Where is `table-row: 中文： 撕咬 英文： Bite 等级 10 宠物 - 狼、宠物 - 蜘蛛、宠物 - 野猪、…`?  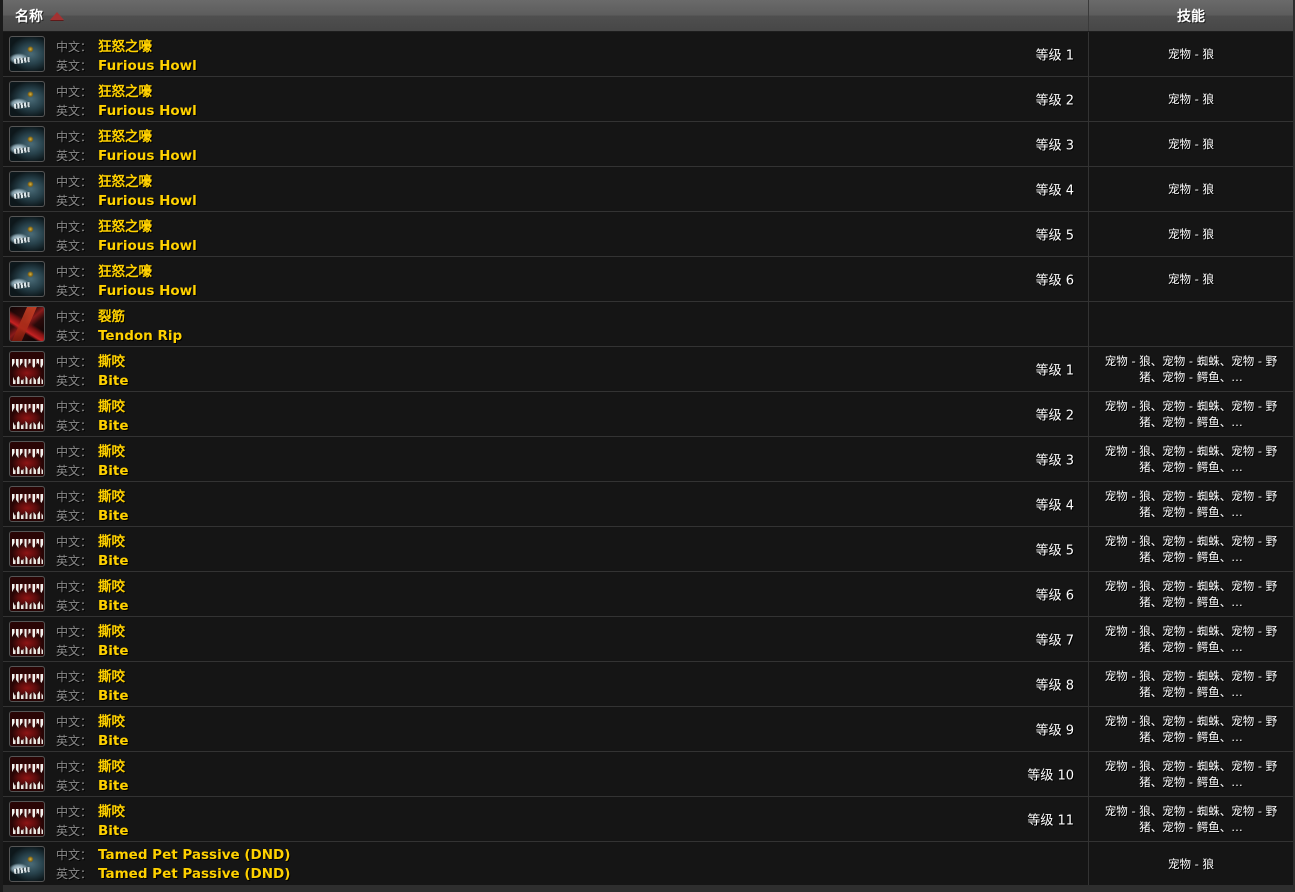
table-row: 中文： 撕咬 英文： Bite 等级 10 宠物 - 狼、宠物 - 蜘蛛、宠物 - 野猪、… is located at coordinates (648, 774).